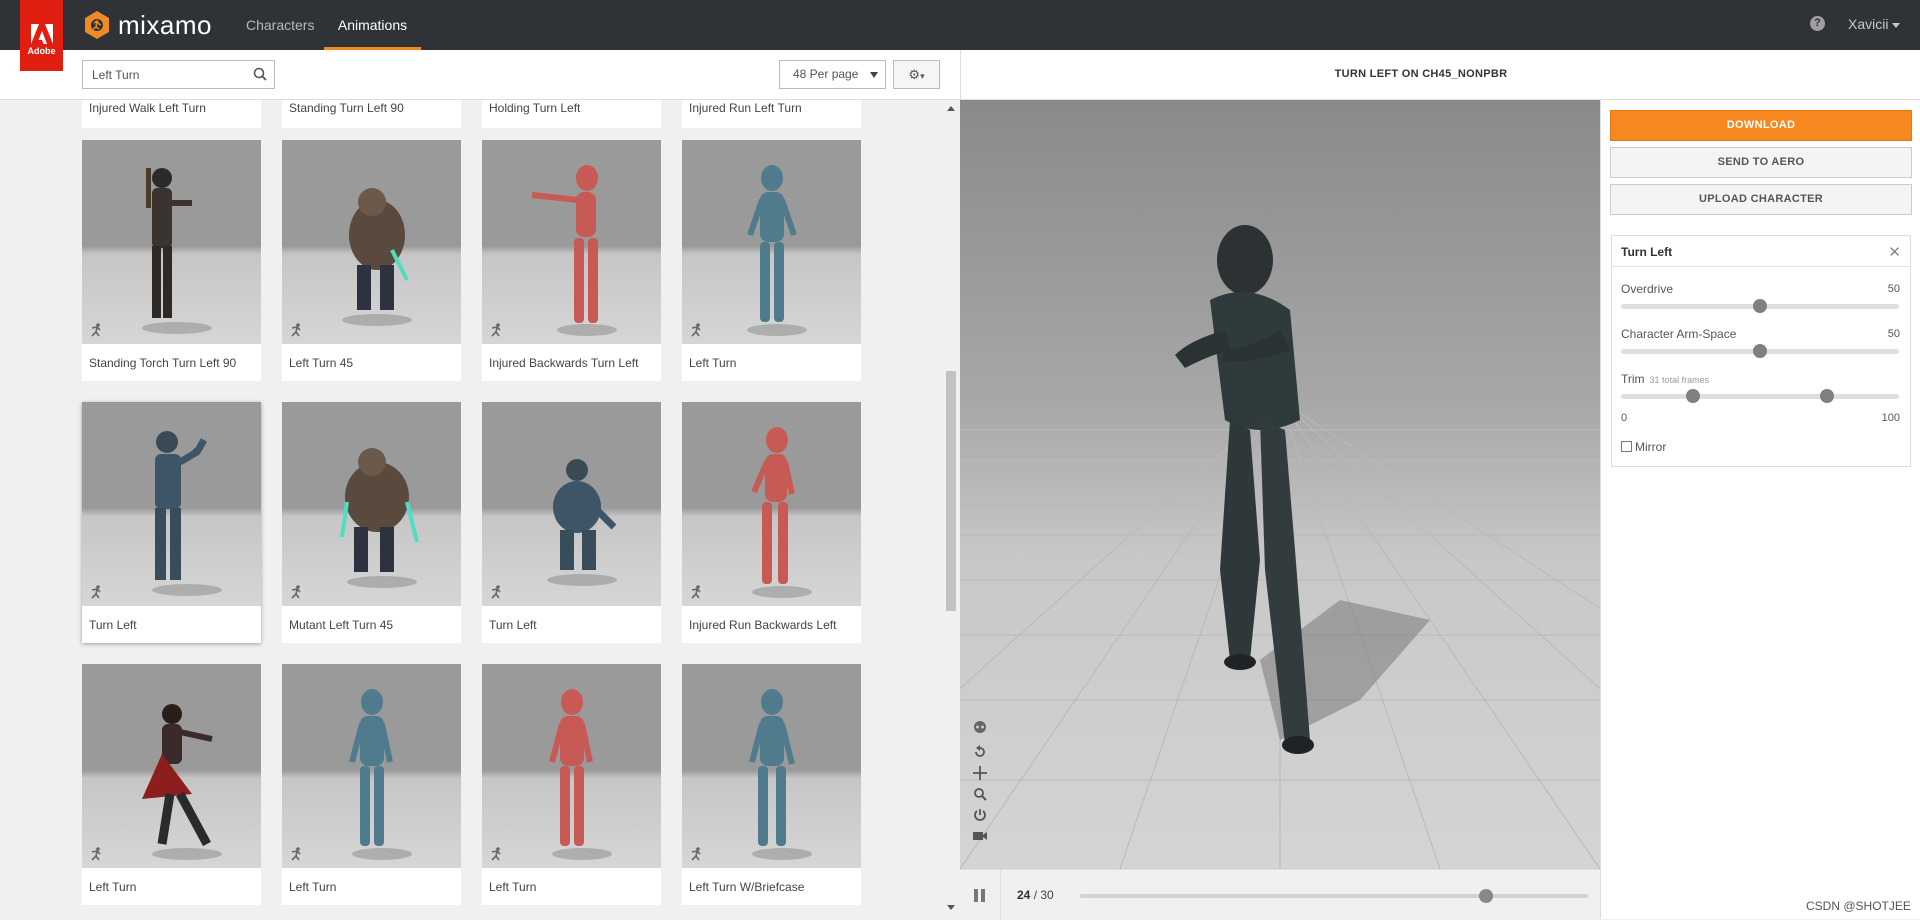 The height and width of the screenshot is (920, 1920). I want to click on animation-card: Injured Walk Left Turn, so click(171, 114).